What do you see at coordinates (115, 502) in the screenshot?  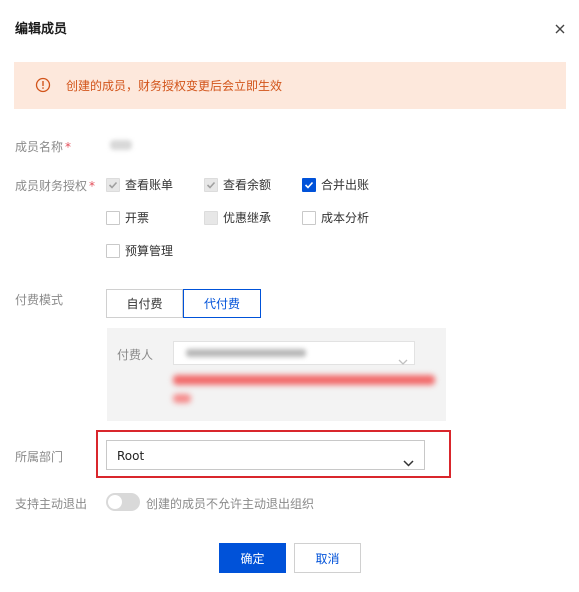 I see `toggle-knob` at bounding box center [115, 502].